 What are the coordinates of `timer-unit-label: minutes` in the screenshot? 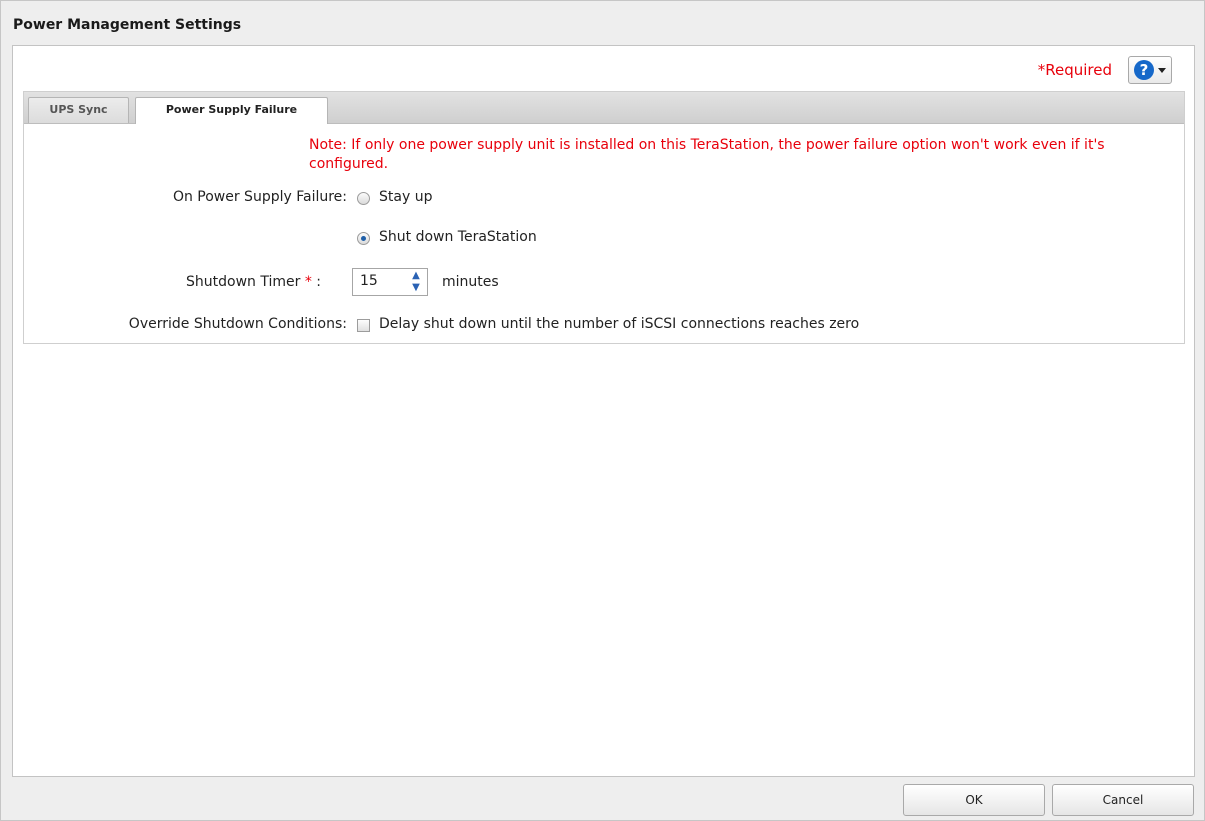 It's located at (470, 282).